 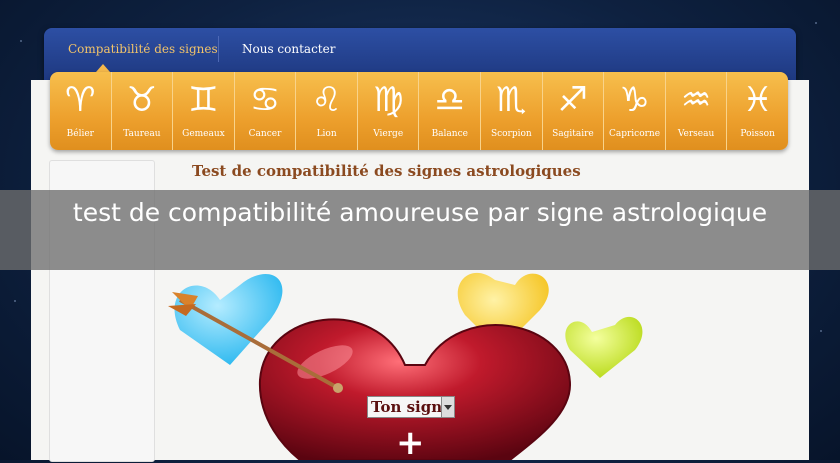 I want to click on zodiac-sign-2: ♊ Gemeaux, so click(x=204, y=111).